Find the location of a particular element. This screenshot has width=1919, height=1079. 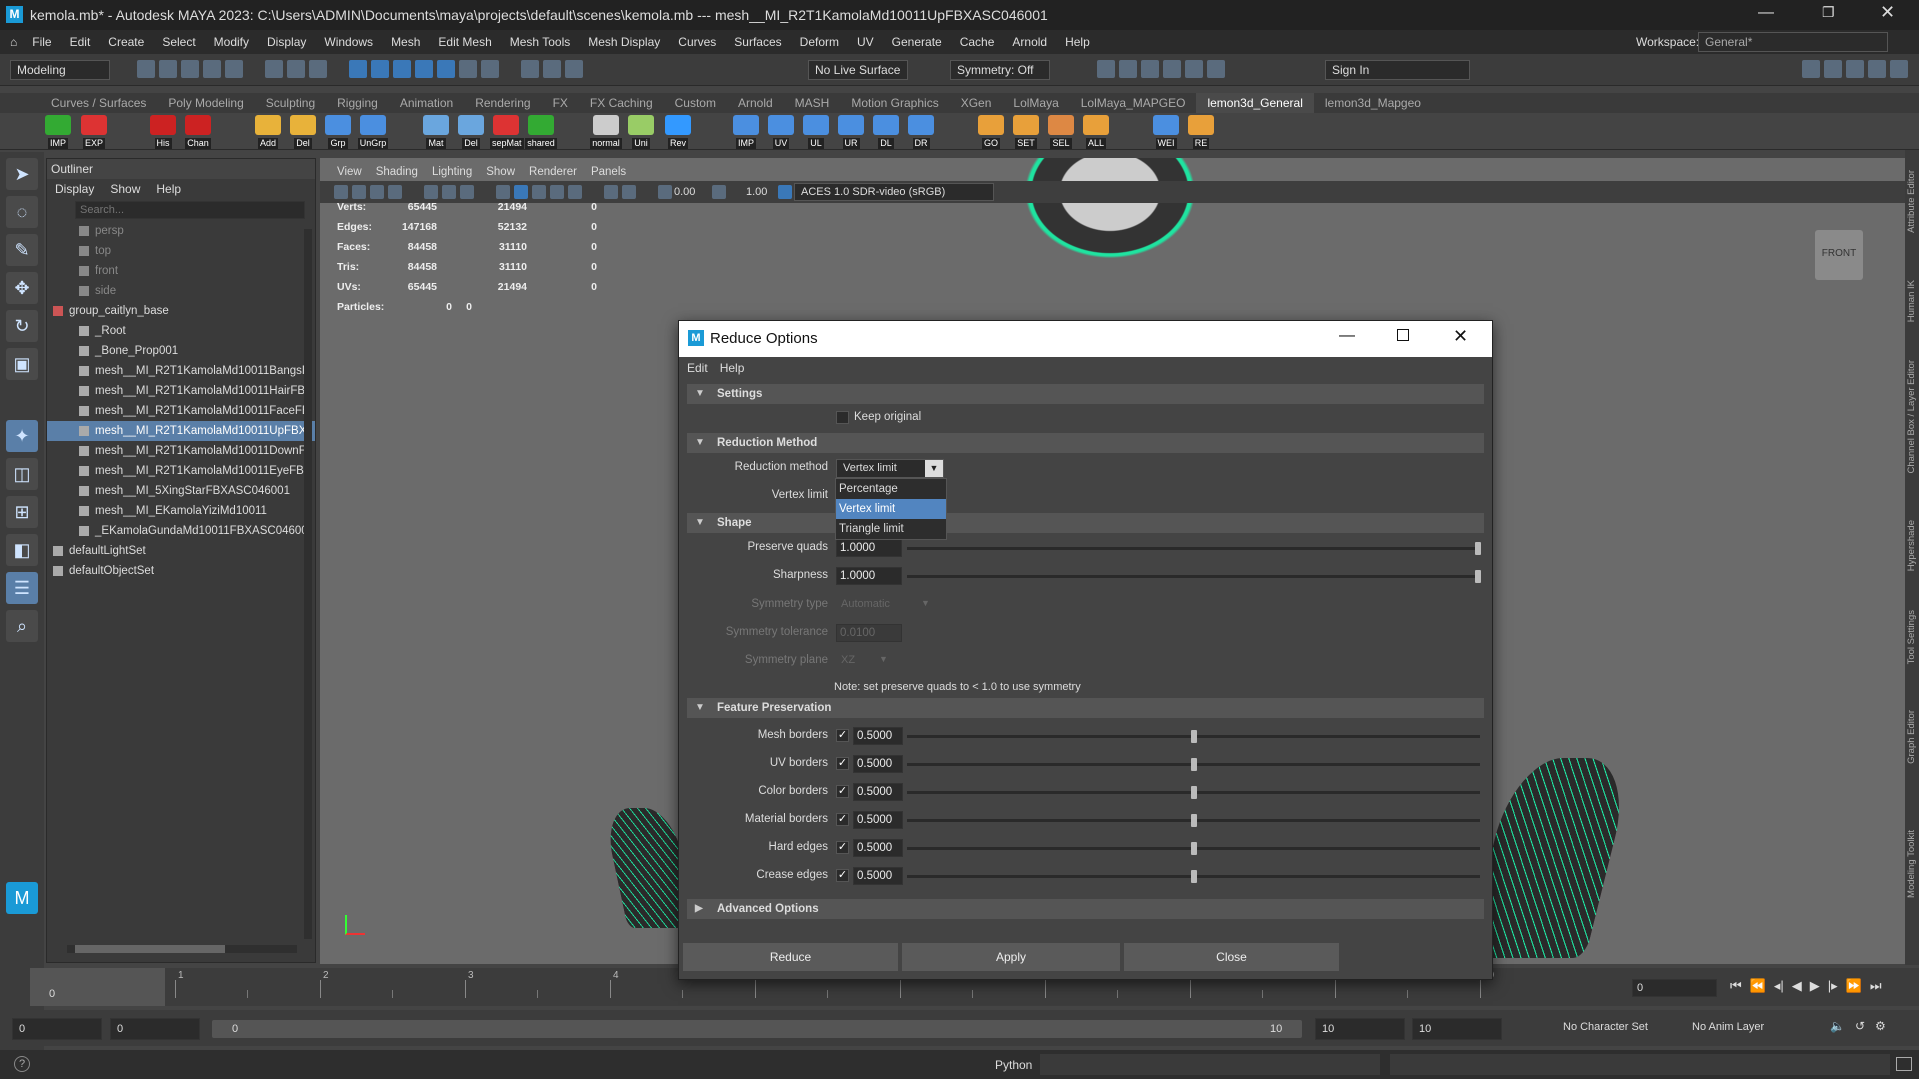

anim-prefs-icon: ⚙ is located at coordinates (1880, 1026).